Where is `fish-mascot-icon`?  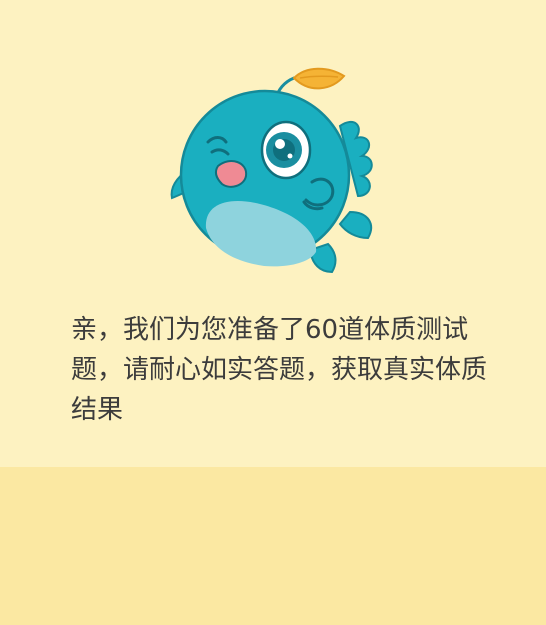 fish-mascot-icon is located at coordinates (271, 170).